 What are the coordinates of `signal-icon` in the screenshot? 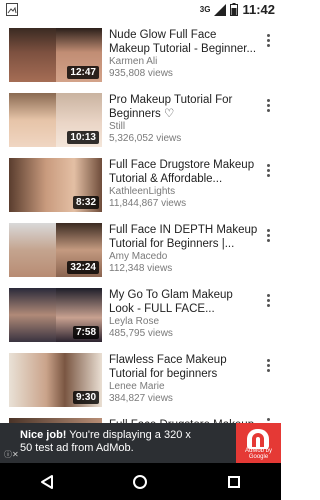 It's located at (220, 9).